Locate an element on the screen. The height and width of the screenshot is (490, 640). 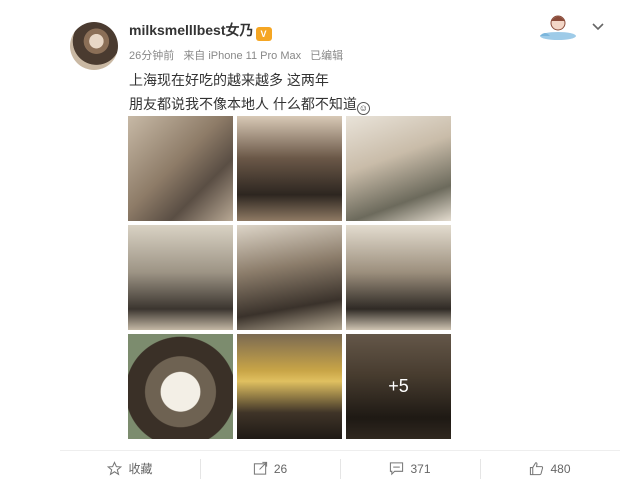
chevron-down-icon is located at coordinates (598, 26).